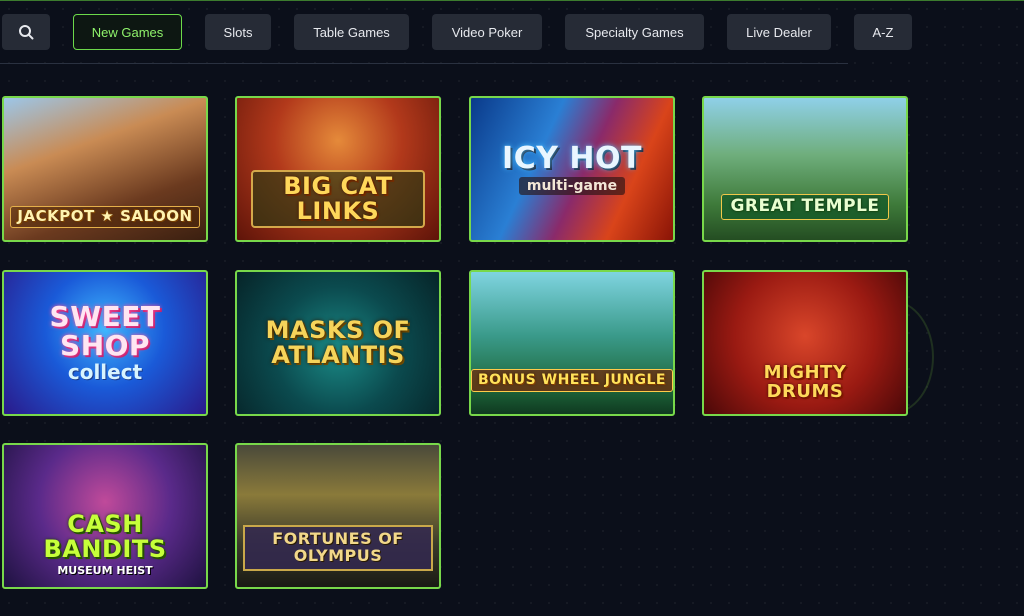 Image resolution: width=1024 pixels, height=616 pixels. Describe the element at coordinates (338, 198) in the screenshot. I see `game-title: BIG CAT LINKS` at that location.